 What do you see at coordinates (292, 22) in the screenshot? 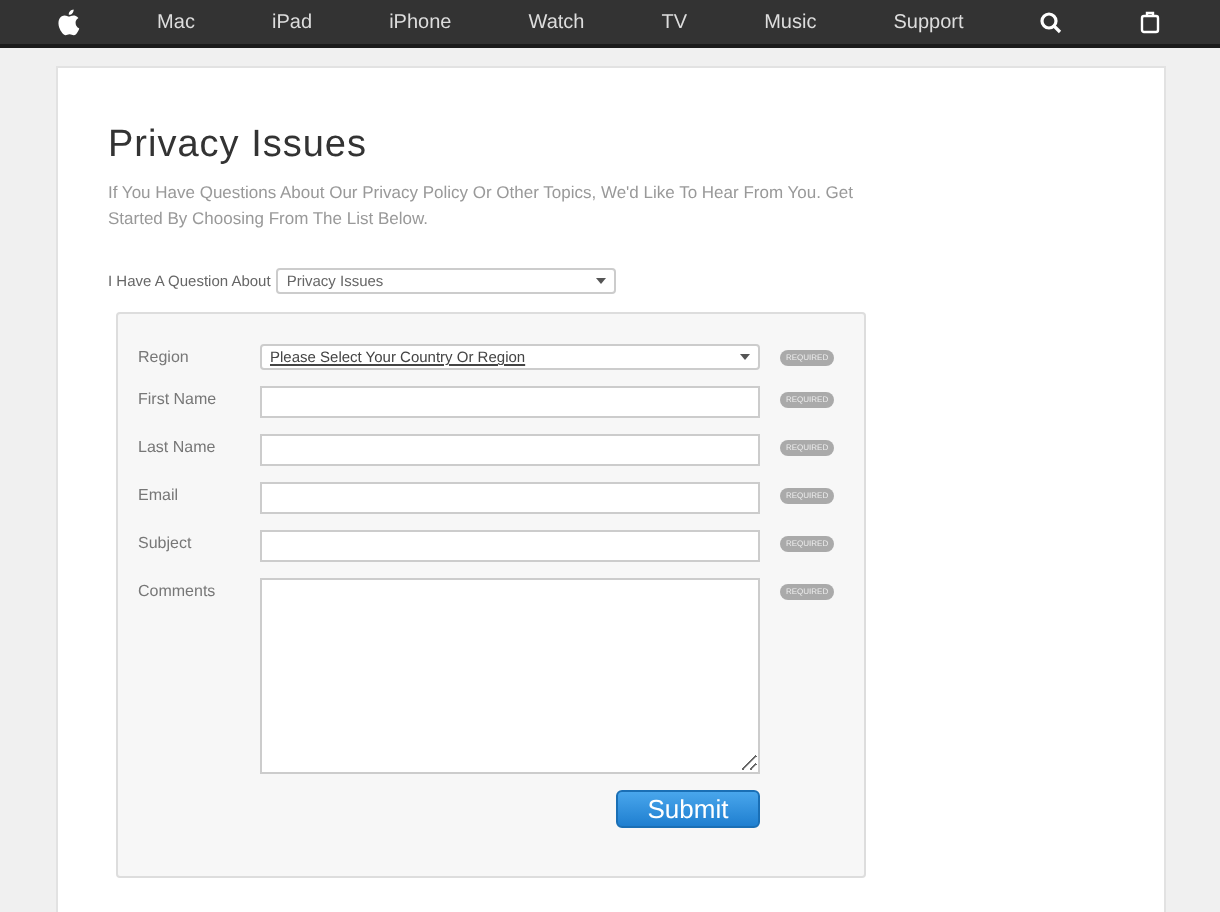
I see `nav-link: iPad` at bounding box center [292, 22].